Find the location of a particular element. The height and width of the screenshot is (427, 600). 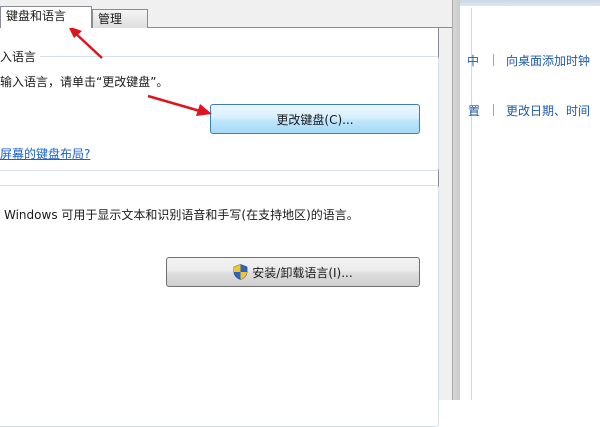

cp-link-fragment-1: 中 is located at coordinates (473, 60).